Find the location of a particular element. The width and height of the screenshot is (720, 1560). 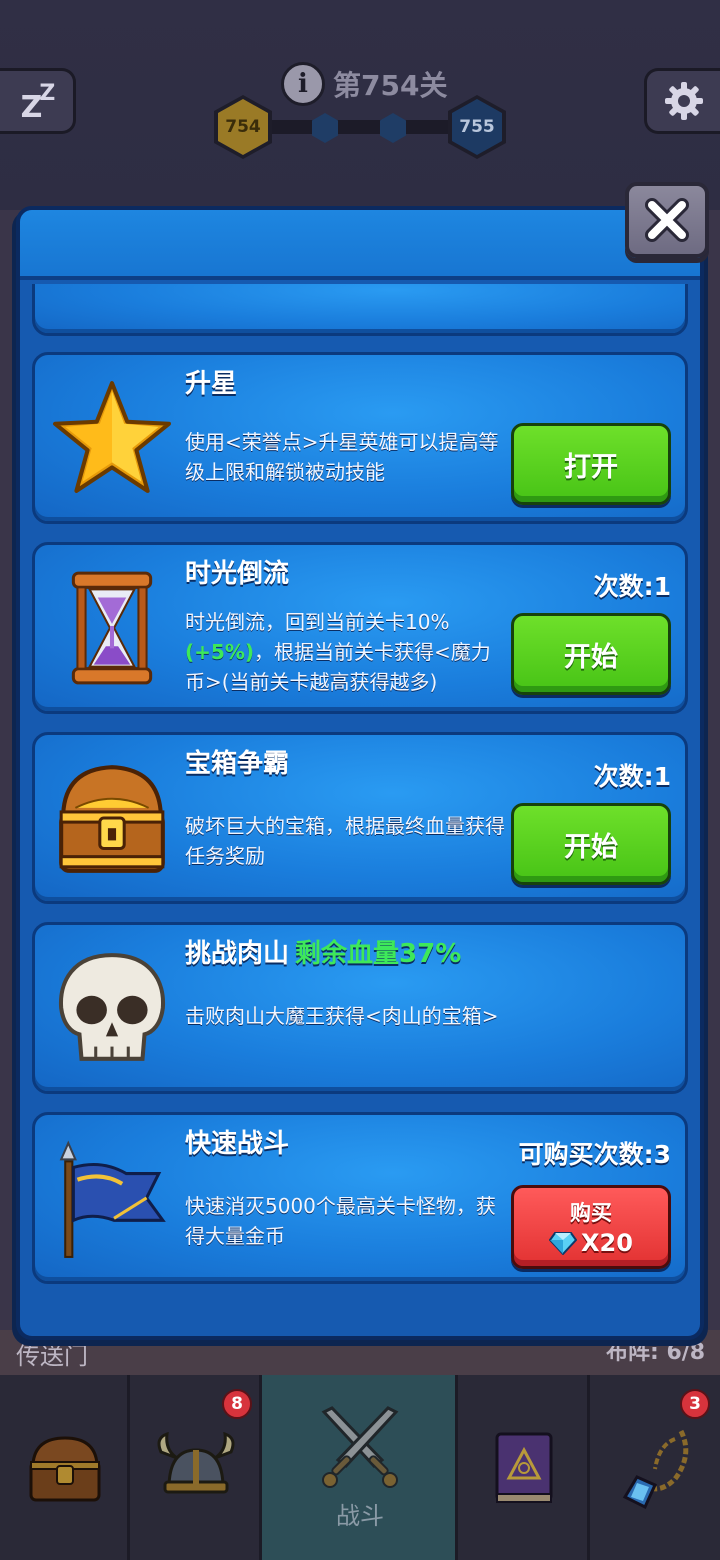

activity-card-meat-mountain: 挑战肉山 剩余血量37% 击败肉山大魔王获得<肉山的宝箱> is located at coordinates (360, 1008).